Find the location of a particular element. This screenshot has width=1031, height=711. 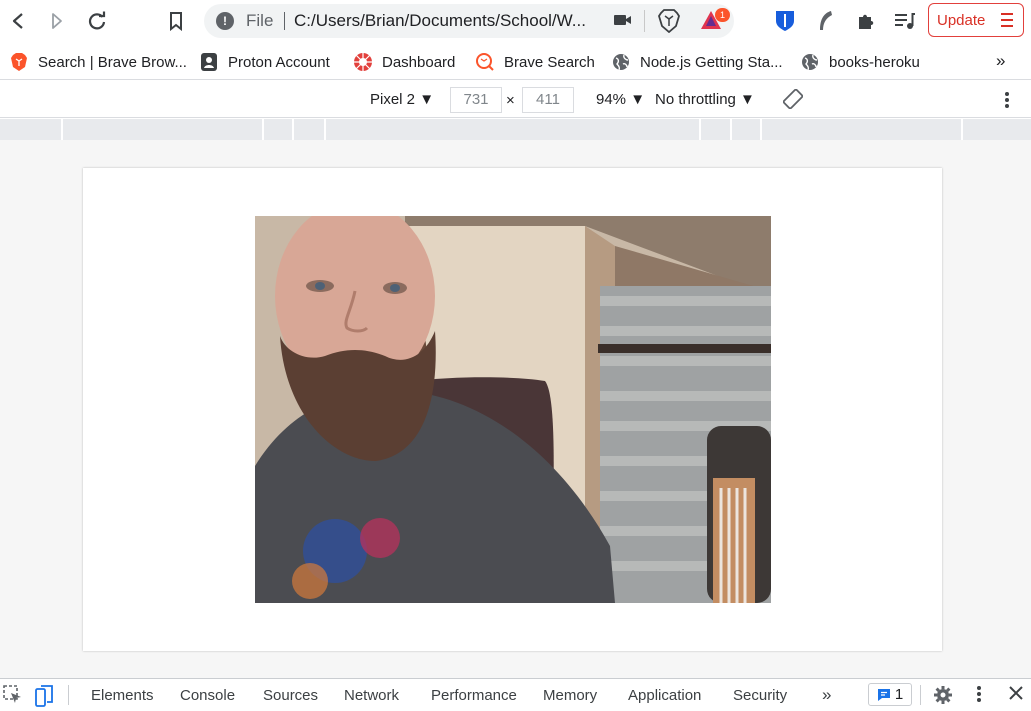

update-label: Update is located at coordinates (961, 20).